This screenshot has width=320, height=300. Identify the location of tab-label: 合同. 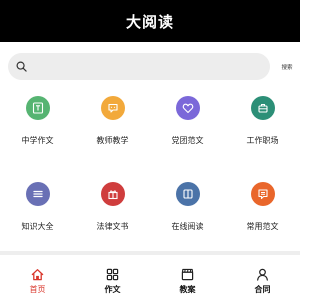
(262, 289).